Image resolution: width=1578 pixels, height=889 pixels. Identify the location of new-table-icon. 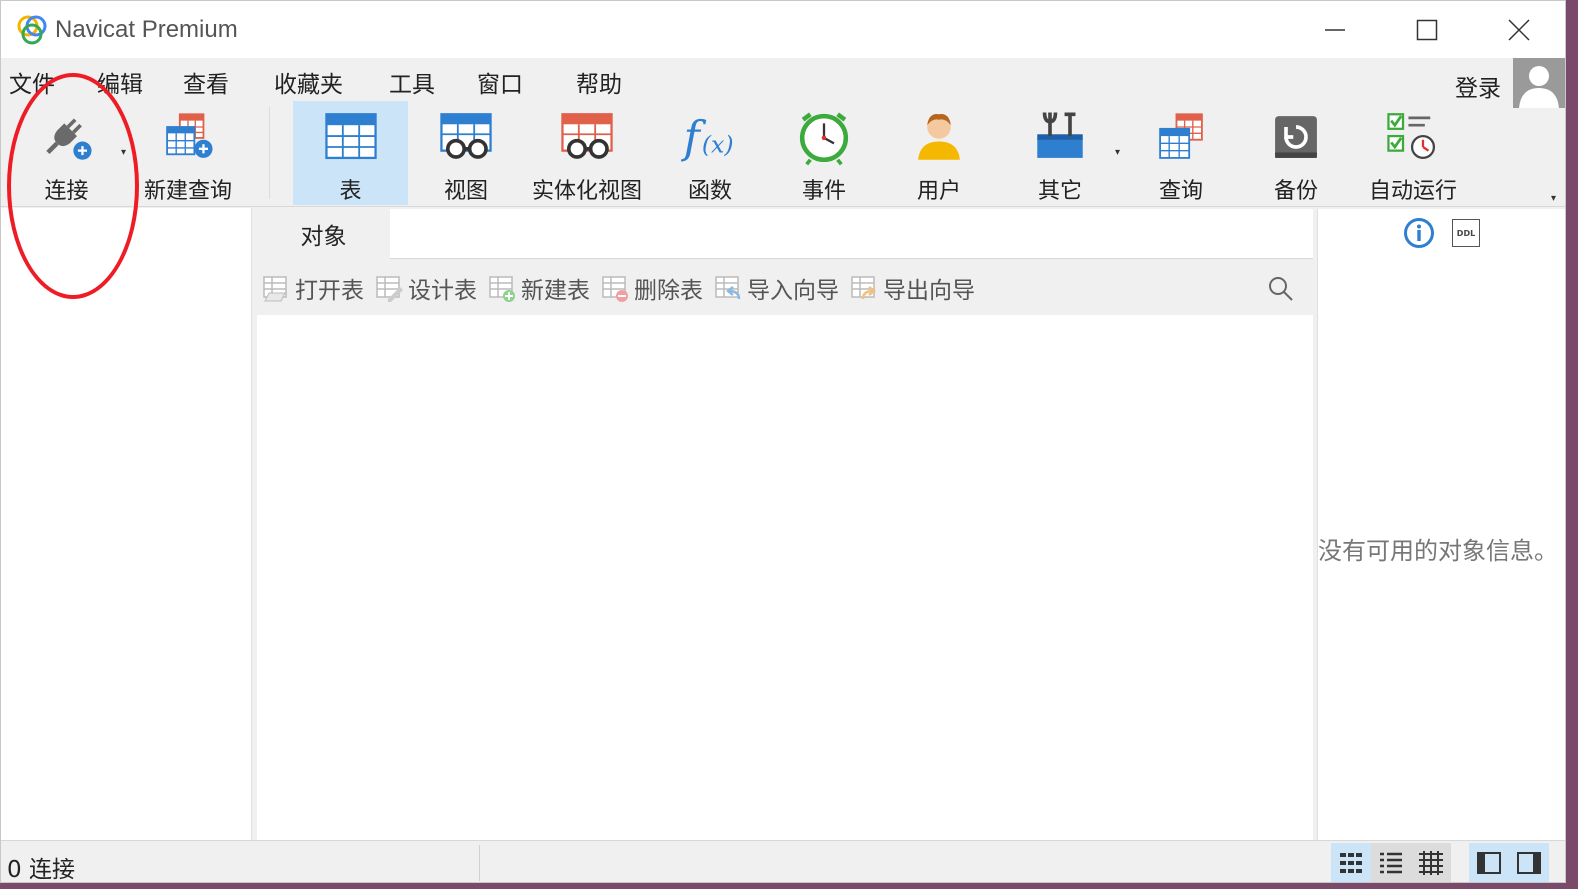
(502, 289).